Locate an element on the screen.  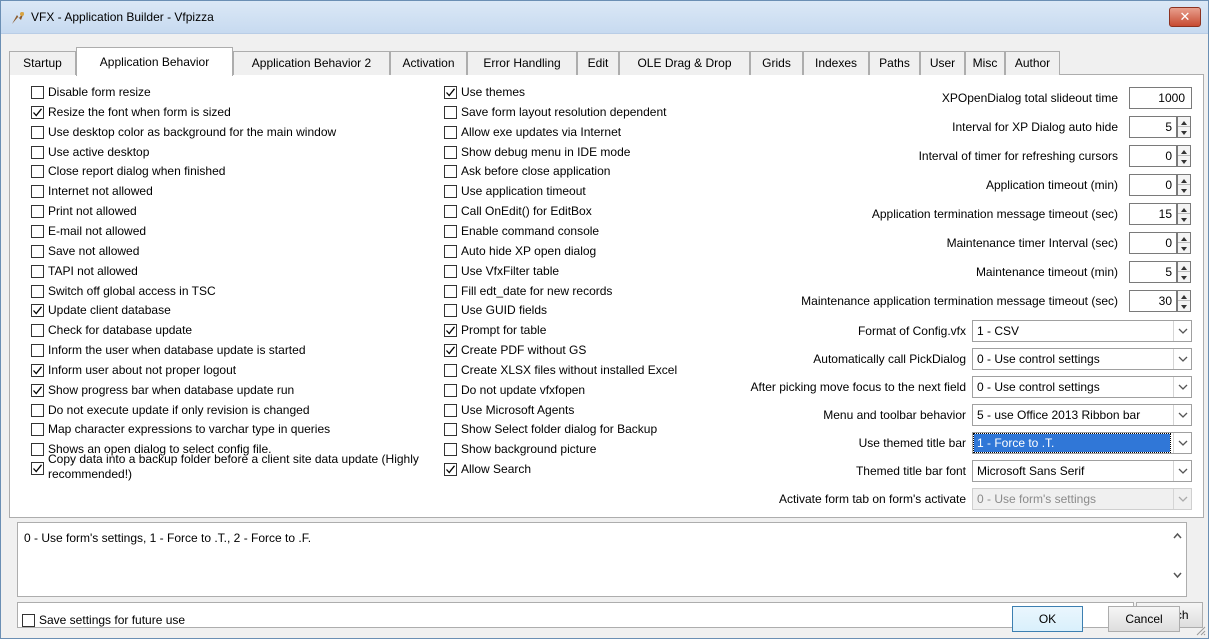
tab-error-handling: Error Handling is located at coordinates (522, 63).